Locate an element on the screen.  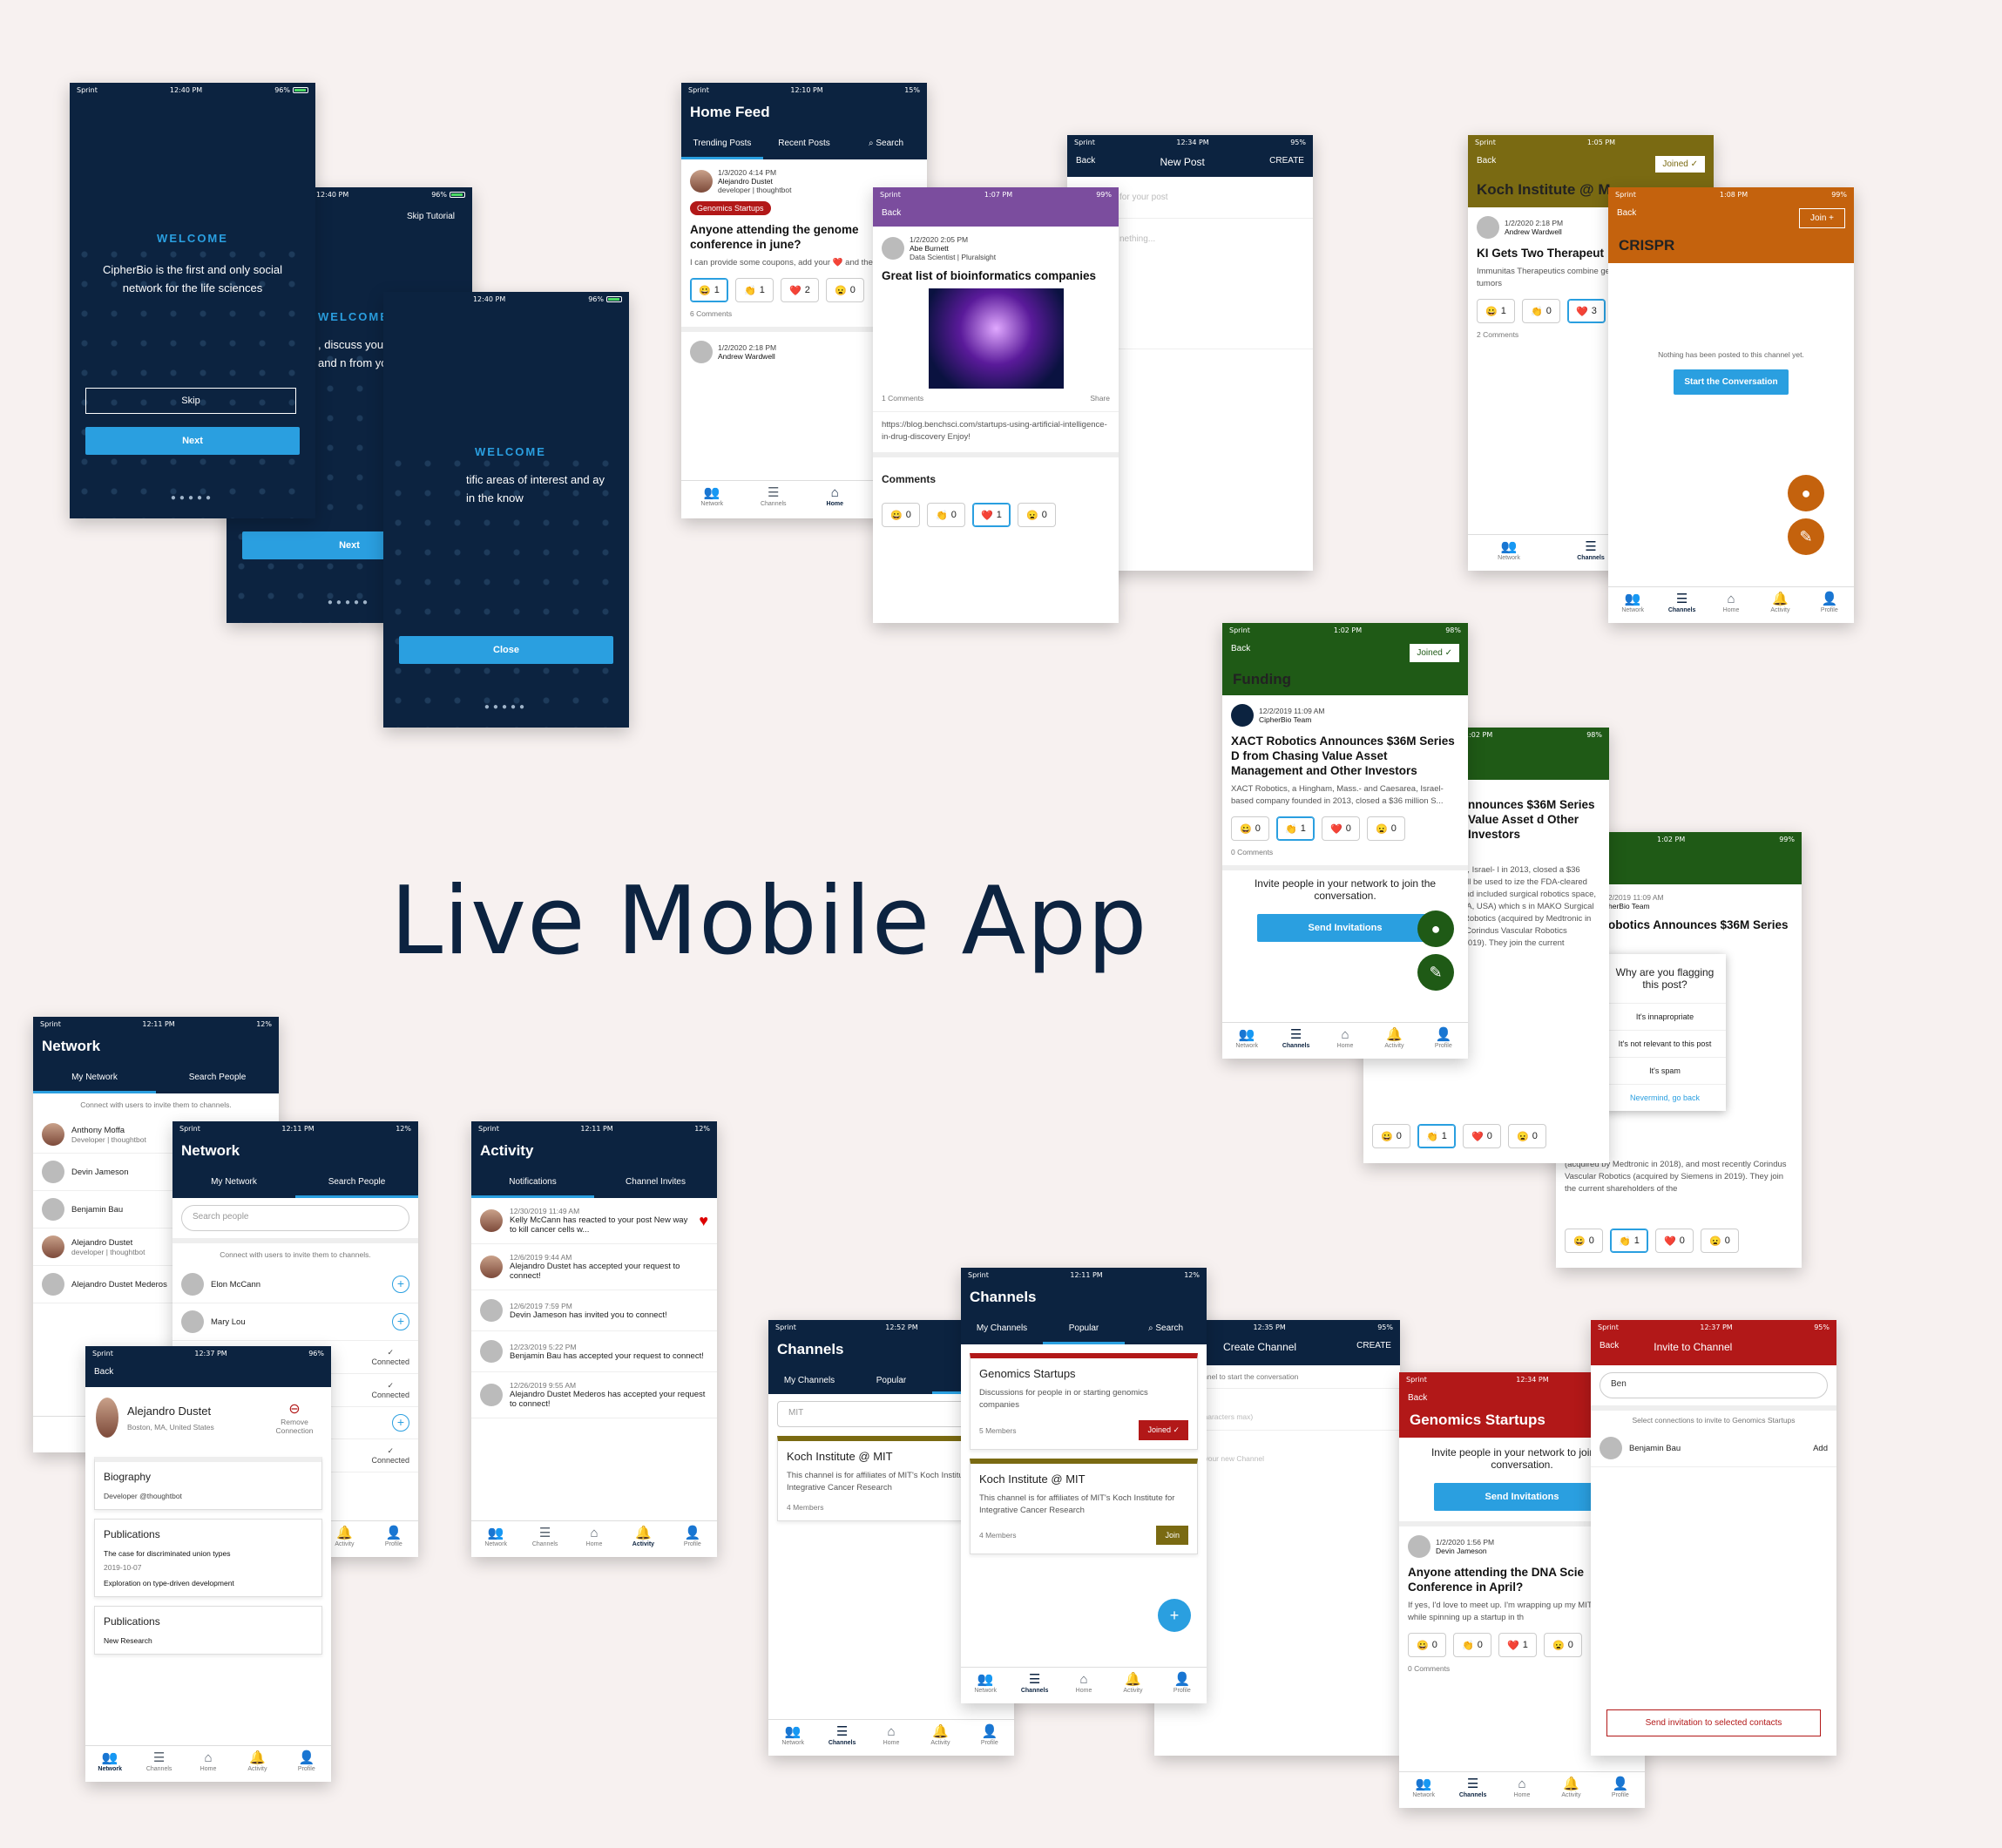
invite-search-input: Ben is located at coordinates (1714, 1385).